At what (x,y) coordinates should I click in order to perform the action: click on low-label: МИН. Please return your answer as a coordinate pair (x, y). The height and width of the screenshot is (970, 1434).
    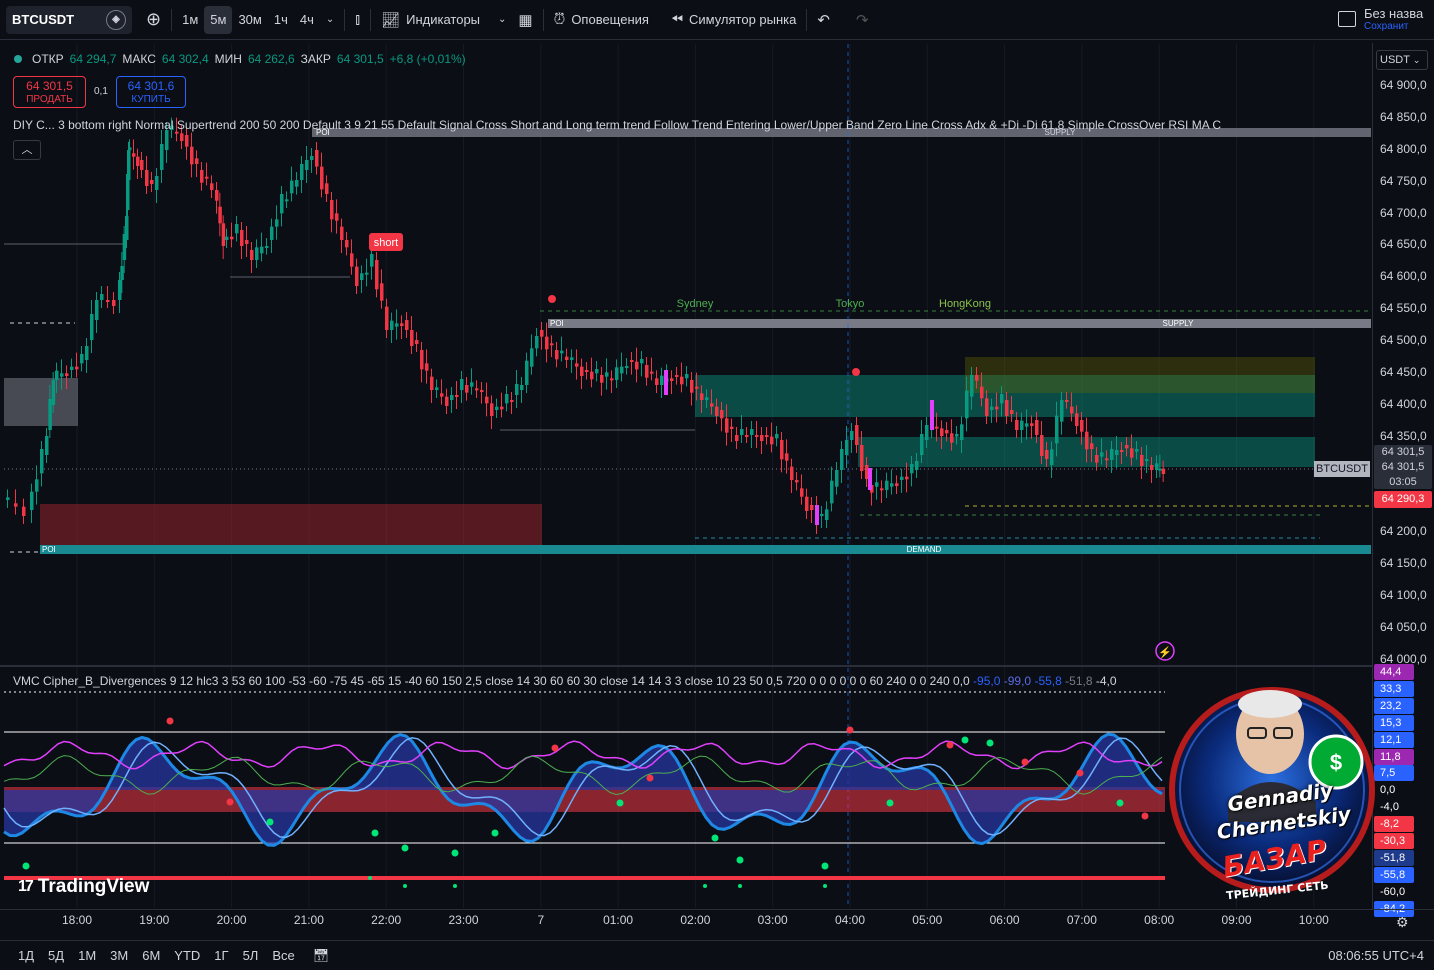
    Looking at the image, I should click on (228, 59).